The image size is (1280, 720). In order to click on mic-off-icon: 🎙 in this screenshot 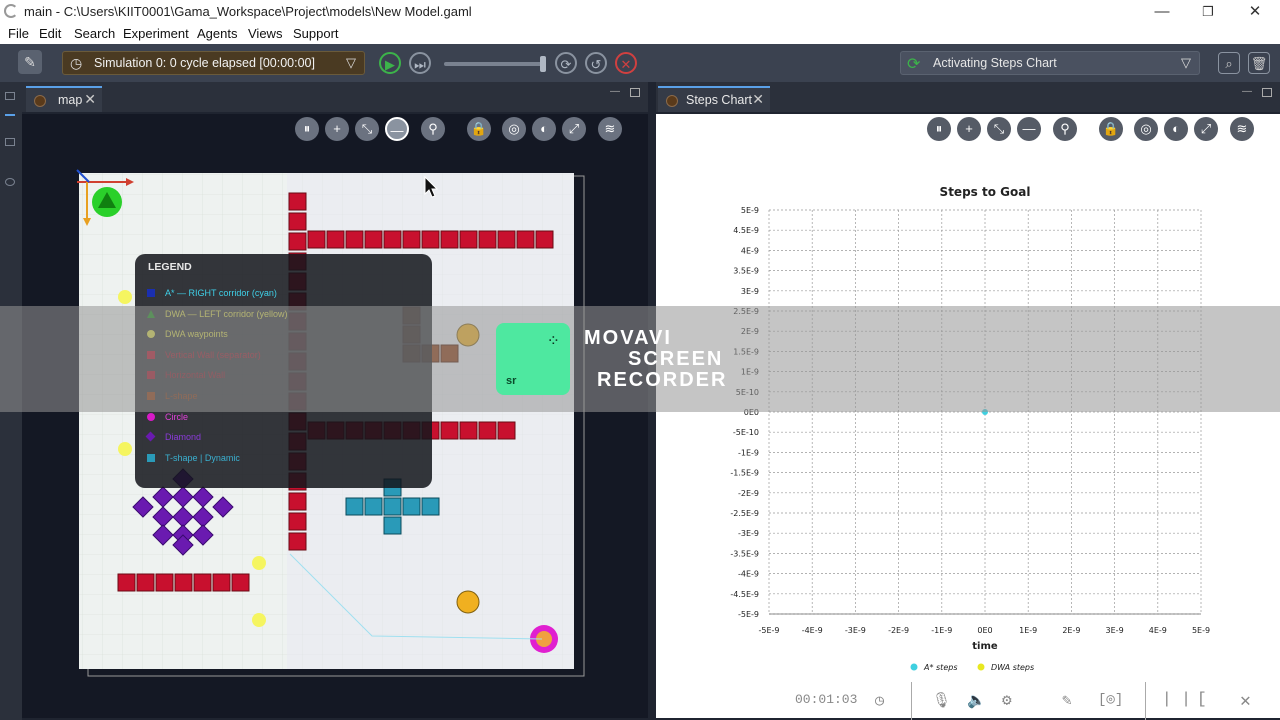, I will do `click(941, 700)`.